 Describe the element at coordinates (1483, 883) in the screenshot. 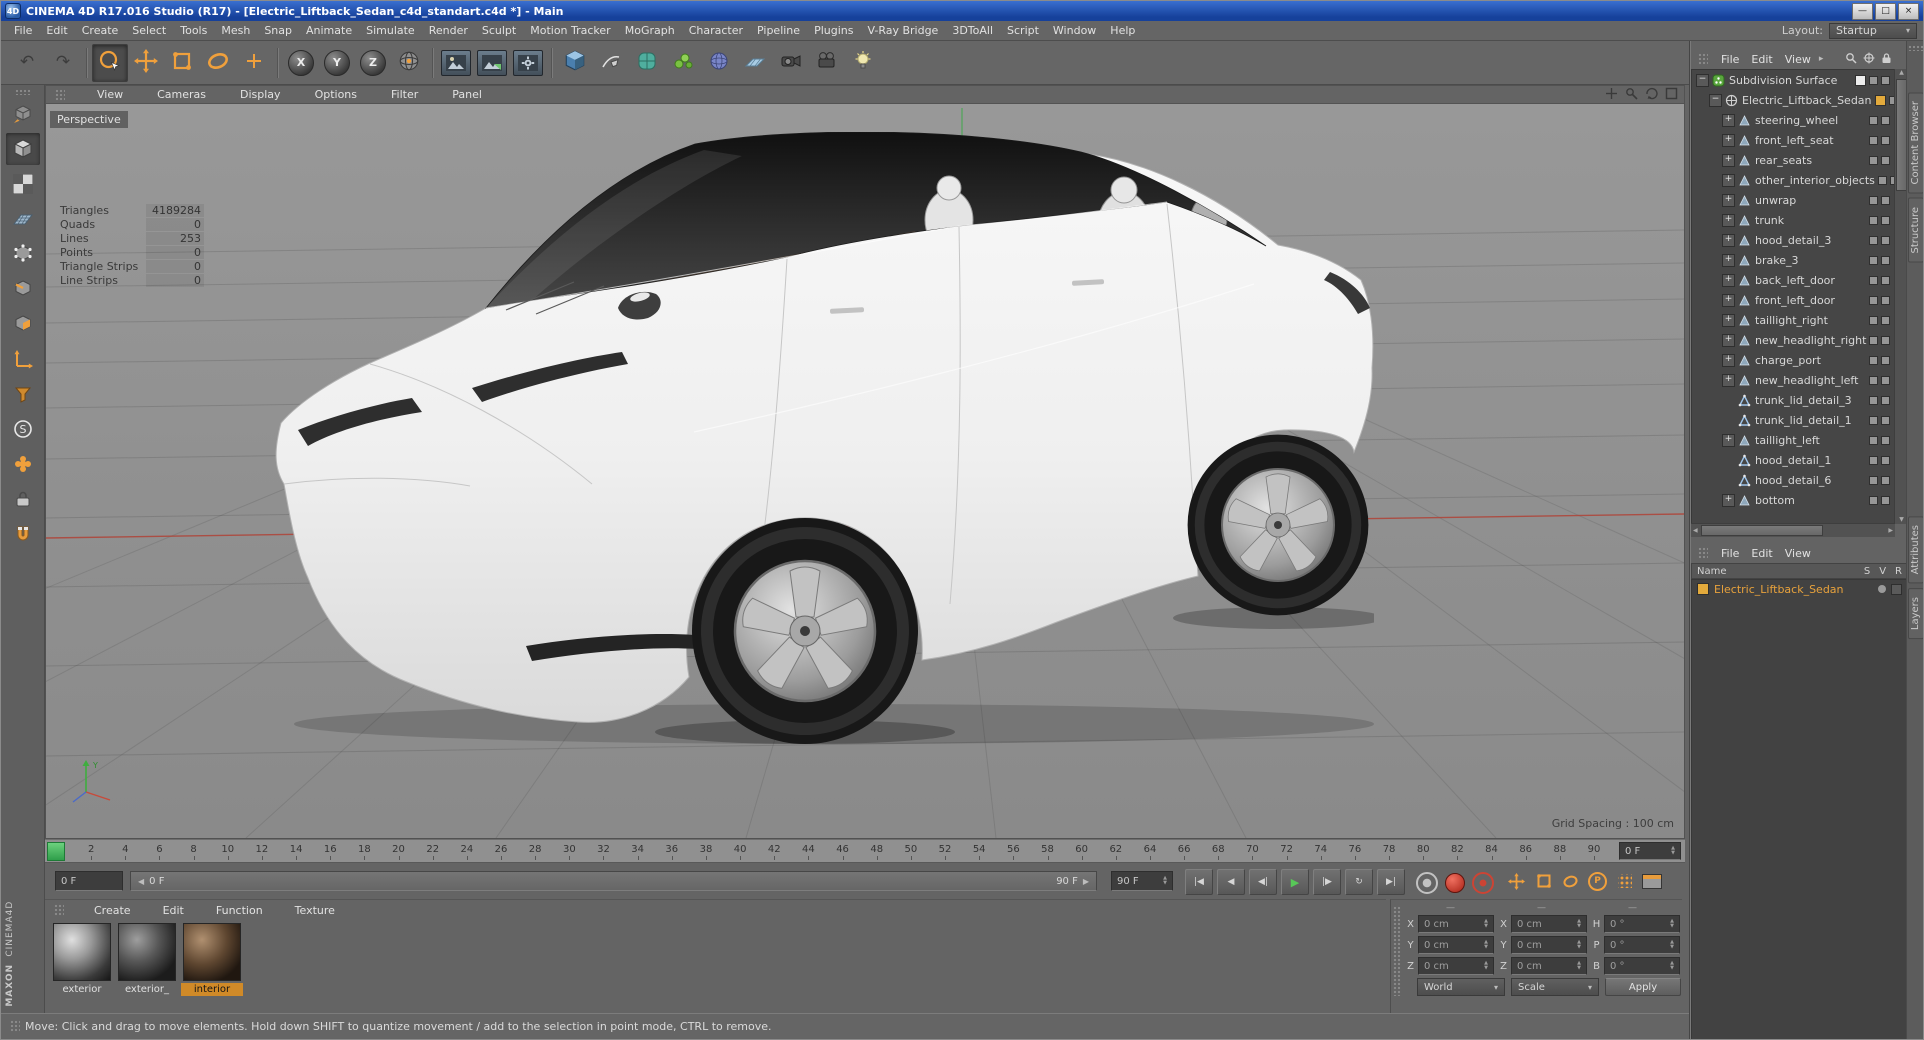

I see `keyframe-selection-button` at that location.